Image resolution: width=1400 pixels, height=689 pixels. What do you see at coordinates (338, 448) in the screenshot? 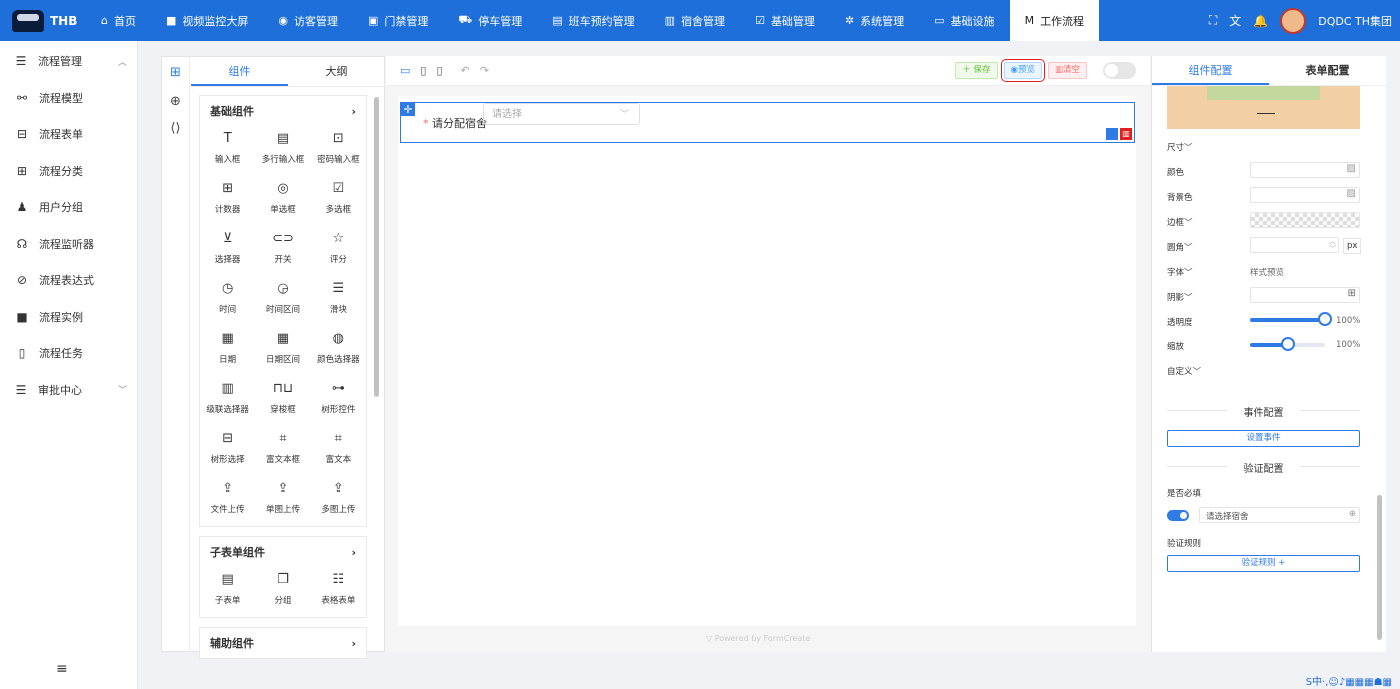
I see `component-item: ⌗ 富文本` at bounding box center [338, 448].